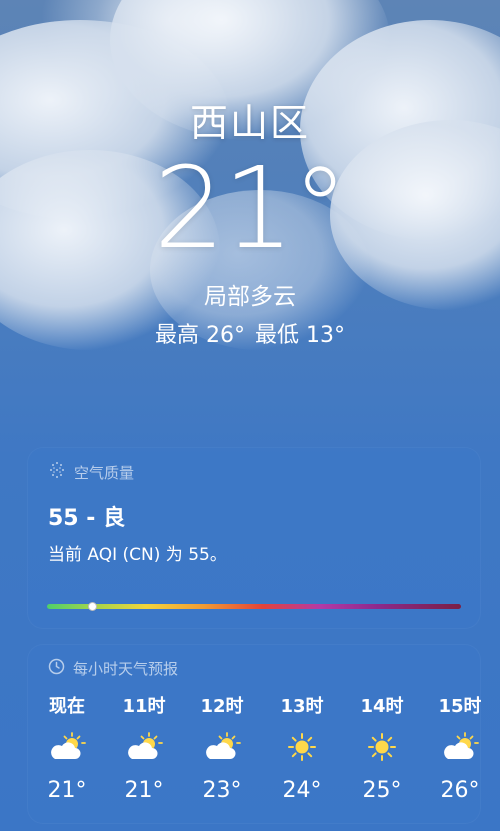 The height and width of the screenshot is (831, 500). What do you see at coordinates (104, 472) in the screenshot?
I see `air-quality-title: 空气质量` at bounding box center [104, 472].